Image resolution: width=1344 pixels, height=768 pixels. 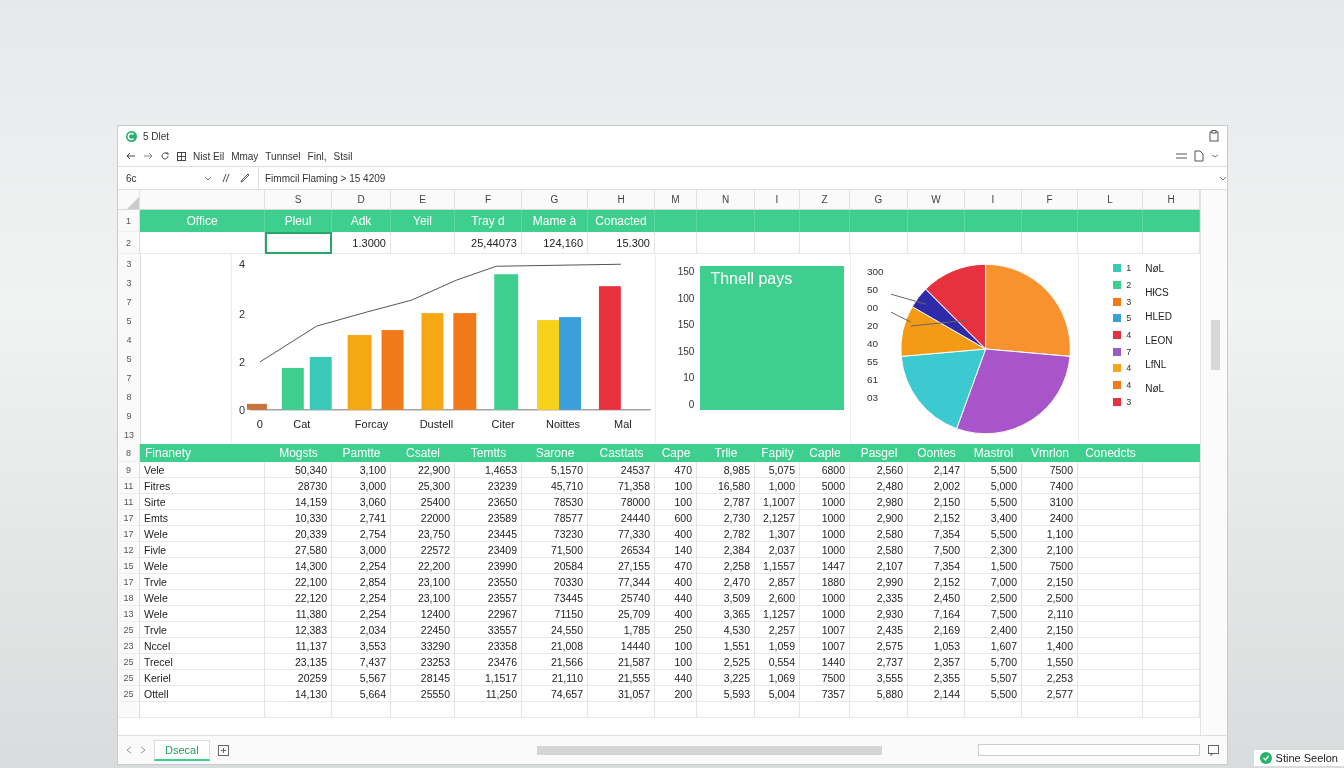 What do you see at coordinates (298, 566) in the screenshot?
I see `table-cell: 14,300` at bounding box center [298, 566].